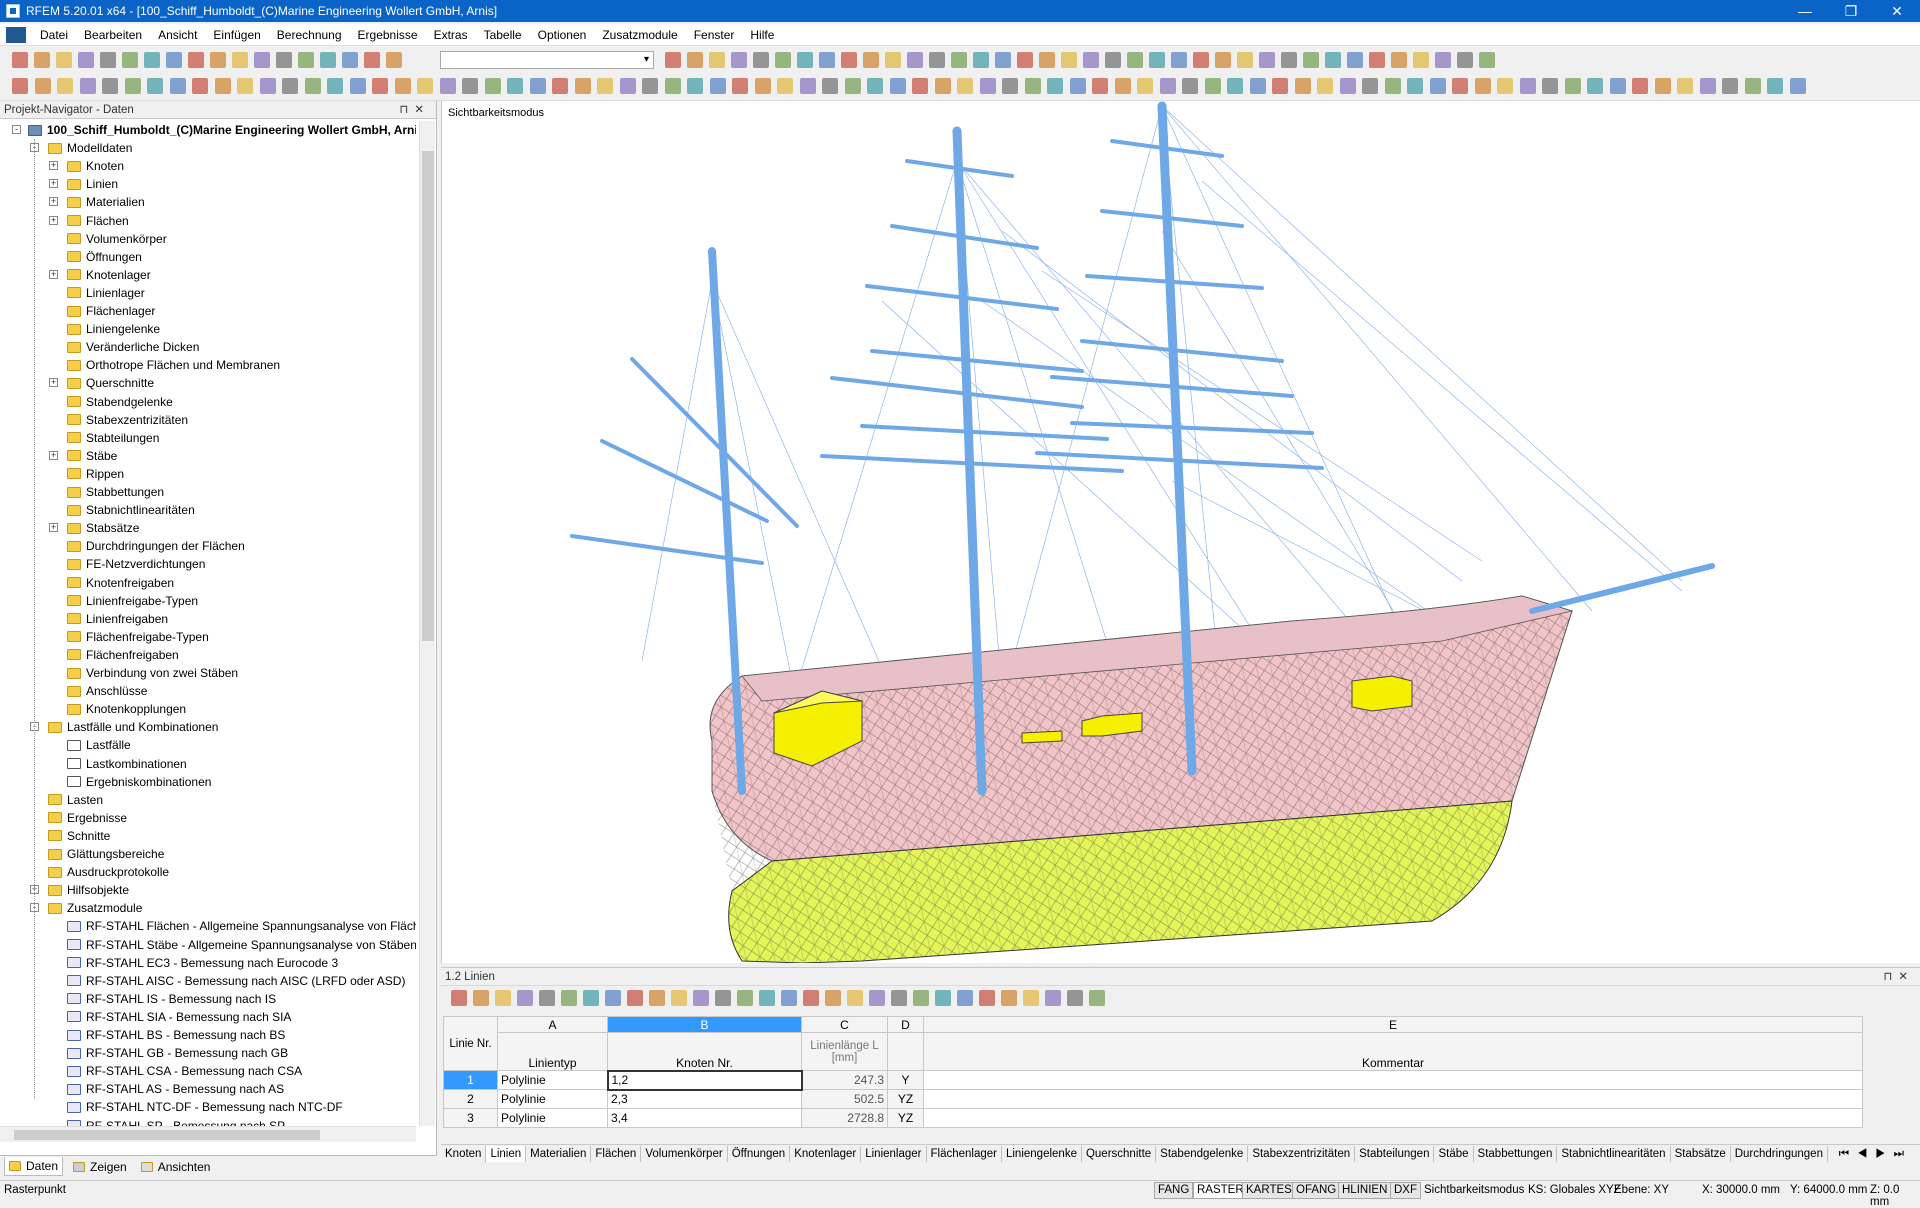 The height and width of the screenshot is (1208, 1920). What do you see at coordinates (1119, 1153) in the screenshot?
I see `sheet-tab: Querschnitte` at bounding box center [1119, 1153].